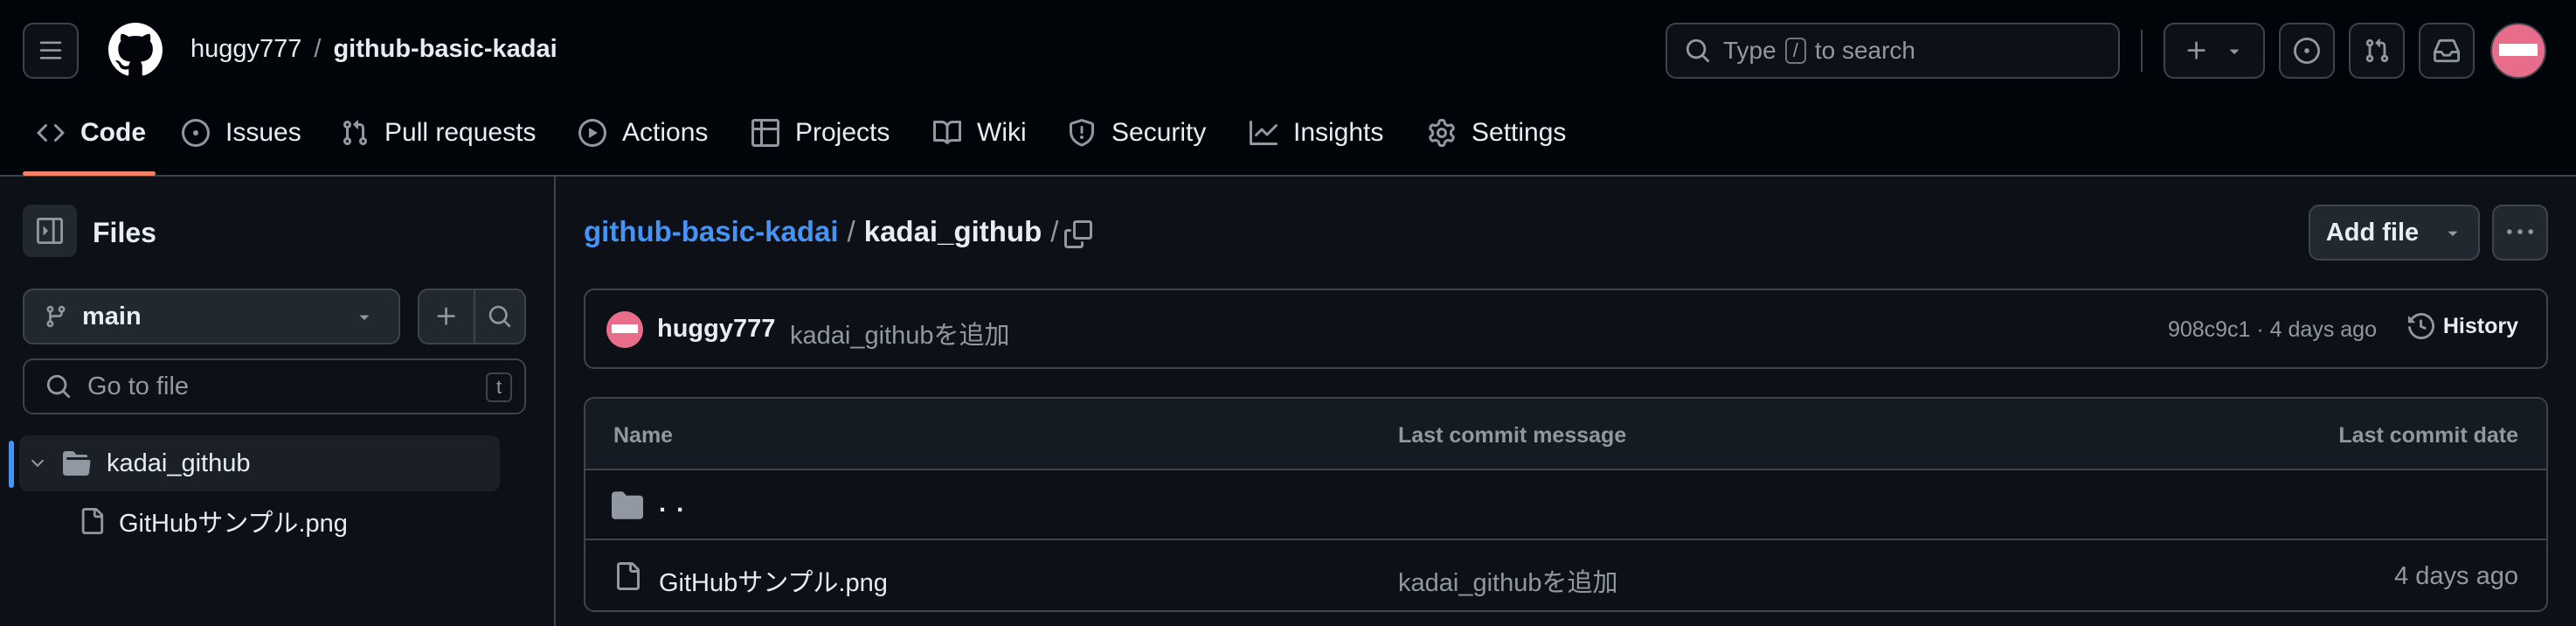 This screenshot has width=2576, height=626. What do you see at coordinates (263, 132) in the screenshot?
I see `tab-issues-label: Issues` at bounding box center [263, 132].